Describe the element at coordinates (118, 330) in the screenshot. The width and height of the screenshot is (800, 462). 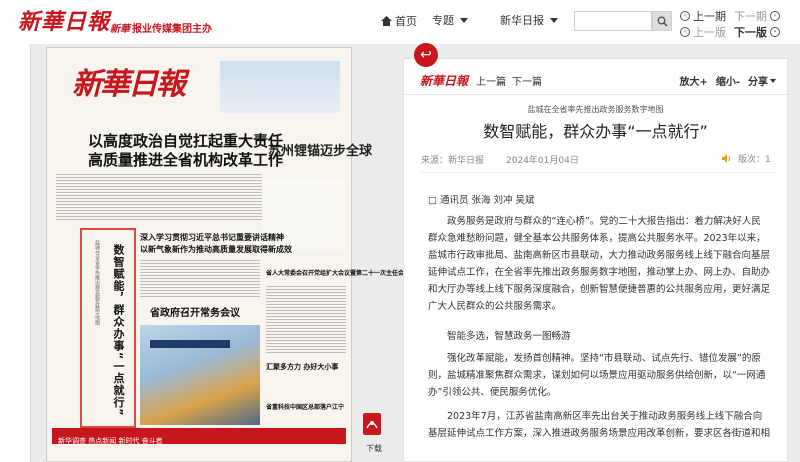
I see `vertical-title: 数智赋能，群众办事“一点就行”` at that location.